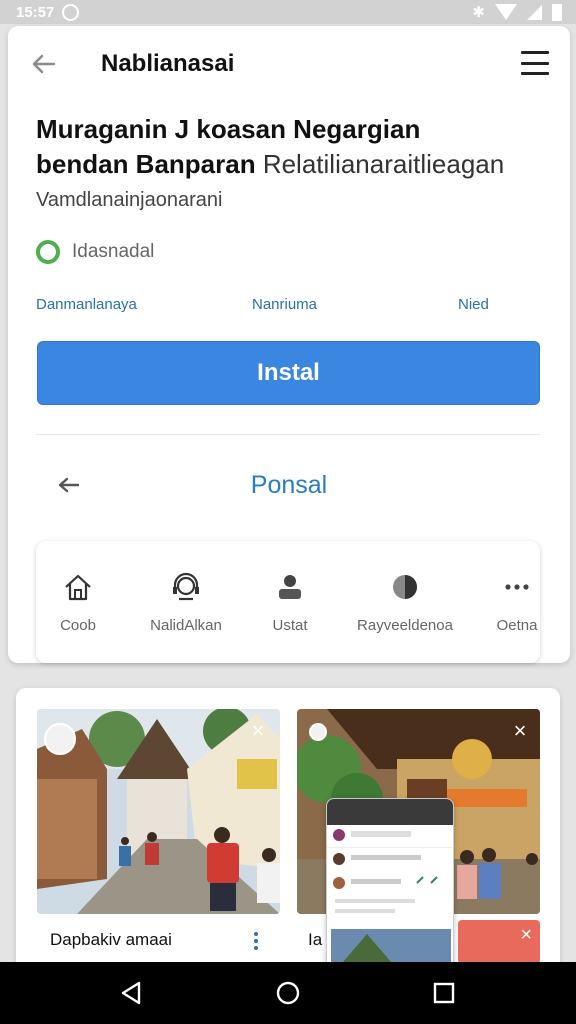 Image resolution: width=576 pixels, height=1024 pixels. I want to click on screenshot-1-title: Dapbakiv amaai, so click(111, 939).